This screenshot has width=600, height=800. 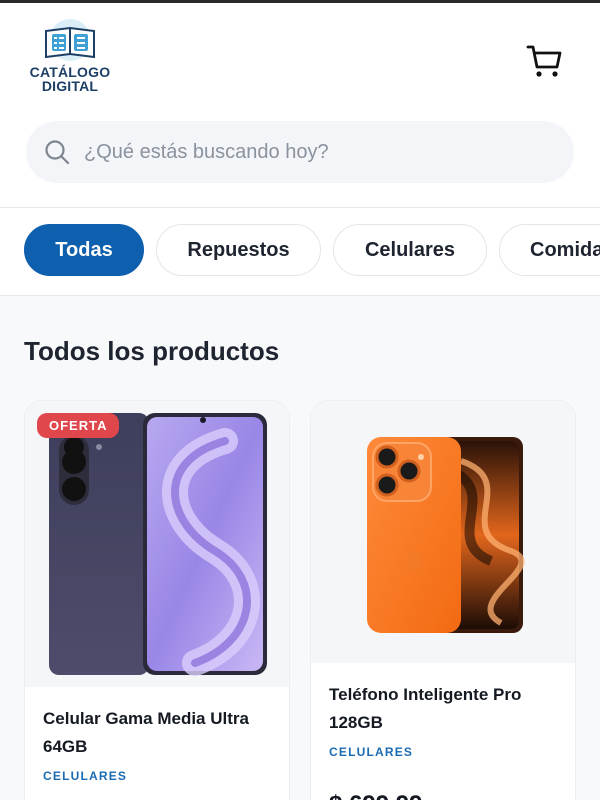 I want to click on cart-button, so click(x=544, y=61).